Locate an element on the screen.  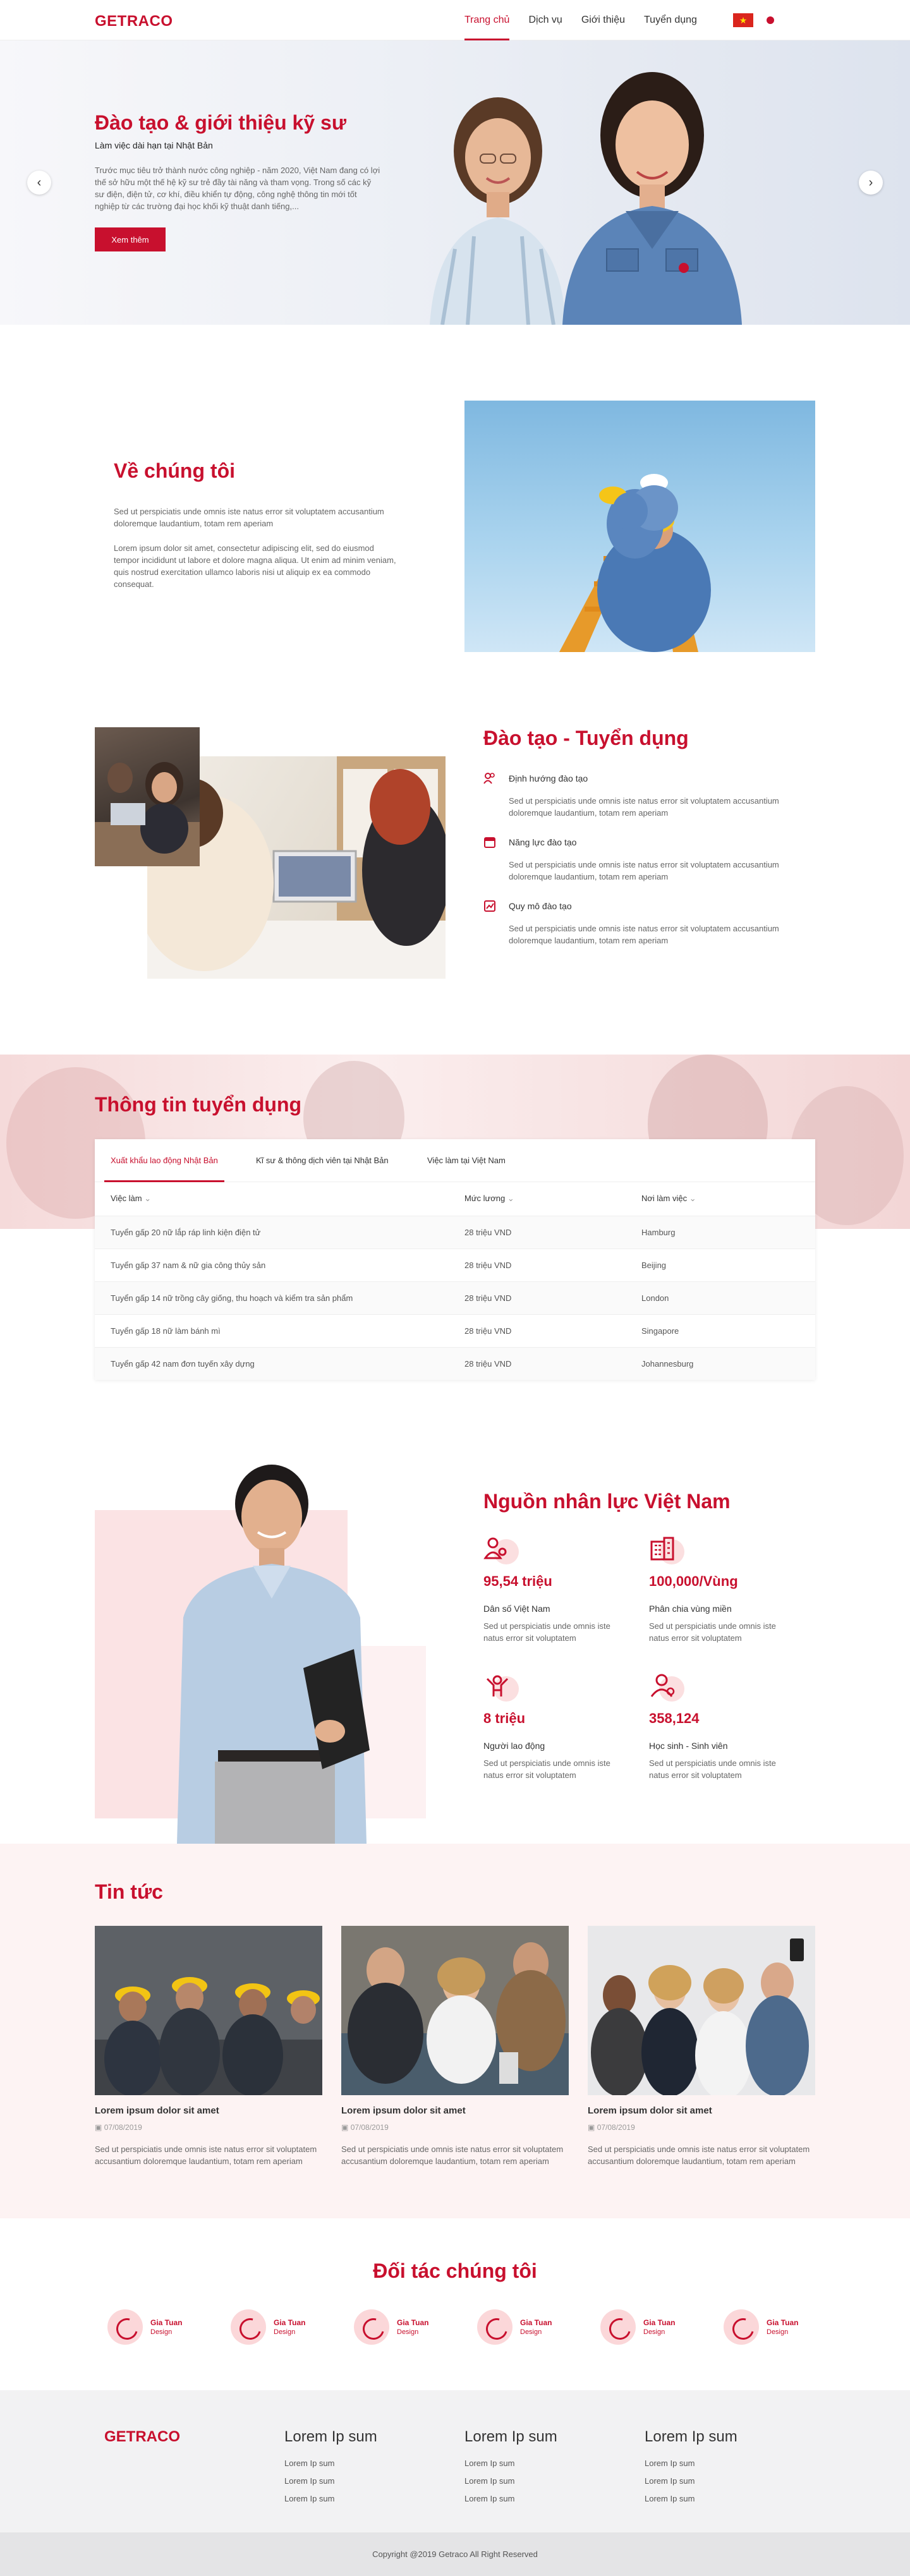
training-photo-office is located at coordinates (147, 796).